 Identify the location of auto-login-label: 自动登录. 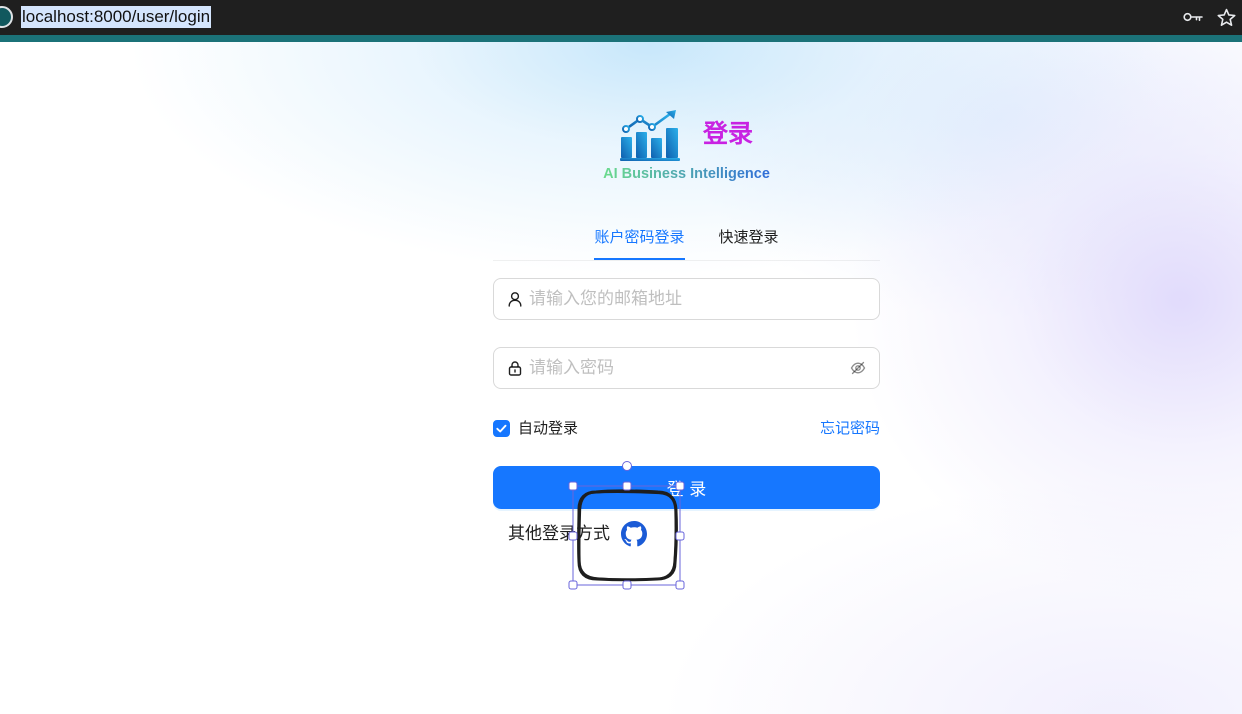
(548, 428).